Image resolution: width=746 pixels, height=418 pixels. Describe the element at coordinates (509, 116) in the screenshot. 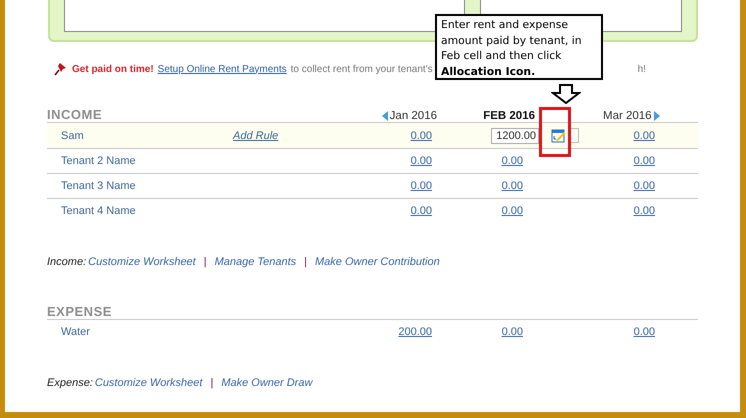

I see `month-header: FEB 2016` at that location.